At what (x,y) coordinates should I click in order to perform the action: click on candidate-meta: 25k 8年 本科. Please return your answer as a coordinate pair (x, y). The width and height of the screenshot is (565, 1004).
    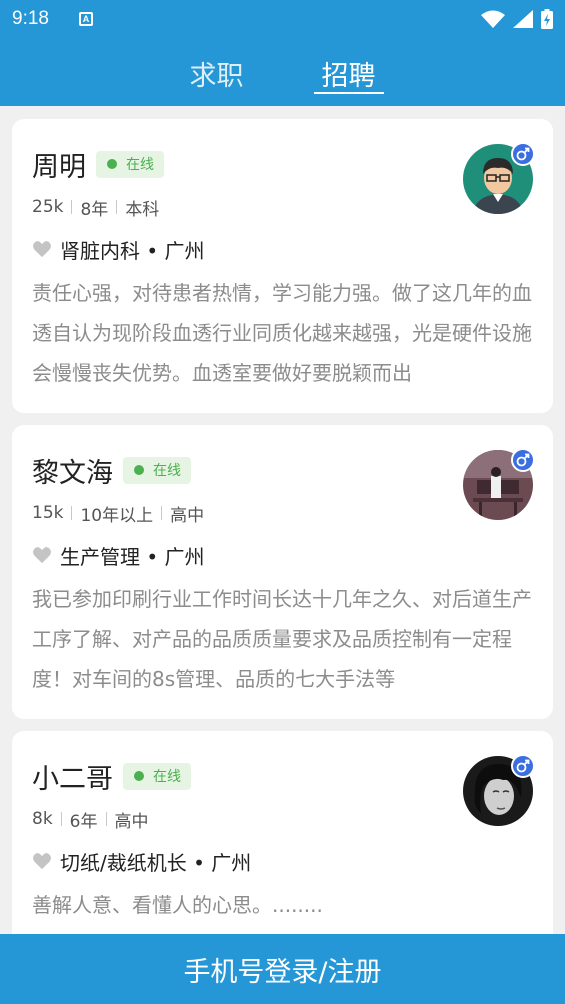
    Looking at the image, I should click on (282, 208).